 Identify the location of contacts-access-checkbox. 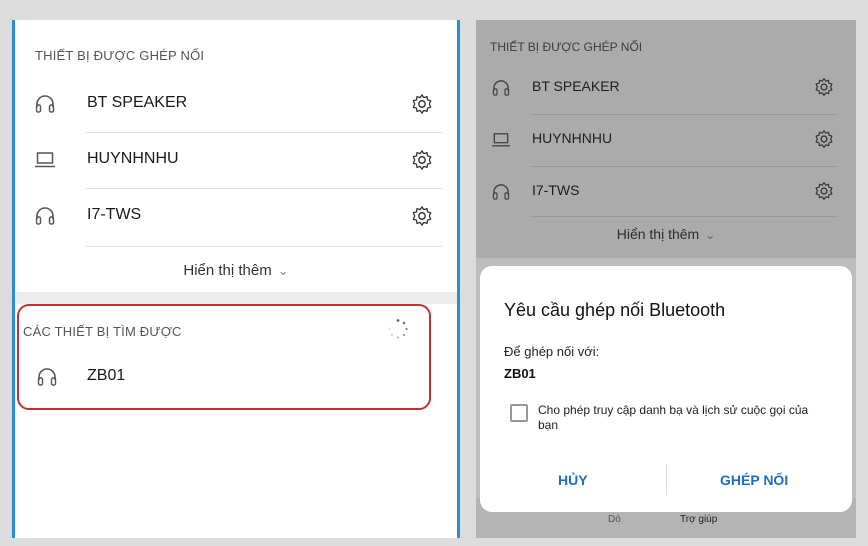
(519, 413).